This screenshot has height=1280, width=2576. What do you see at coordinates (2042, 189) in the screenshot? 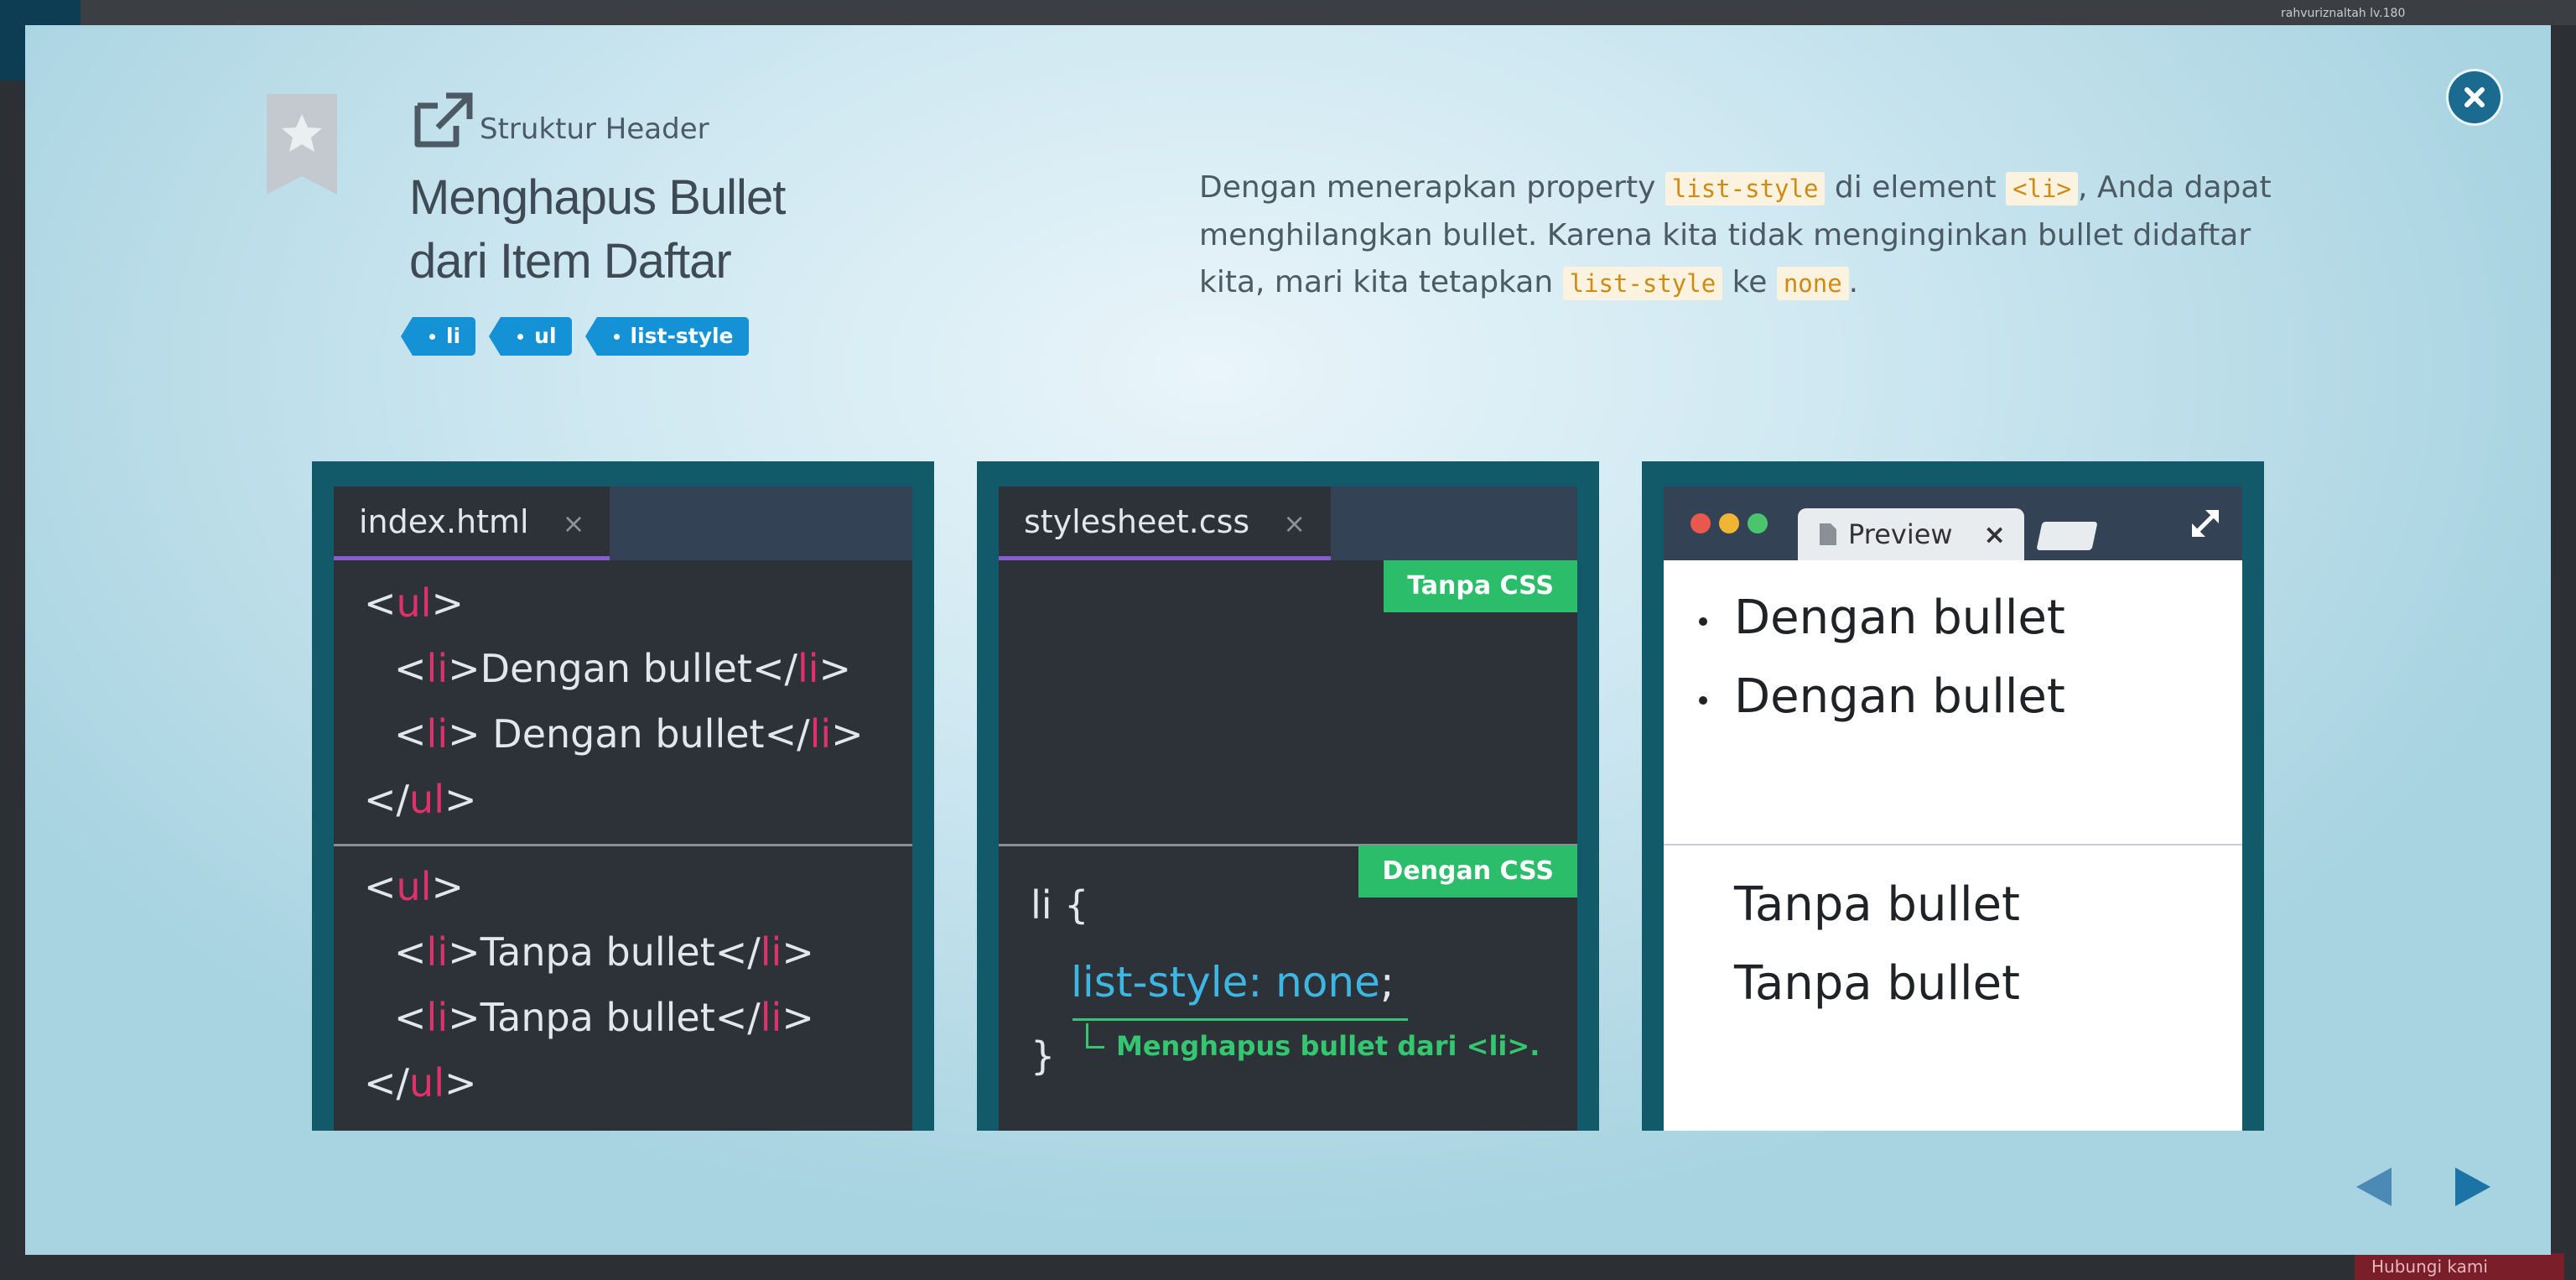
I see `code-li: <li>` at bounding box center [2042, 189].